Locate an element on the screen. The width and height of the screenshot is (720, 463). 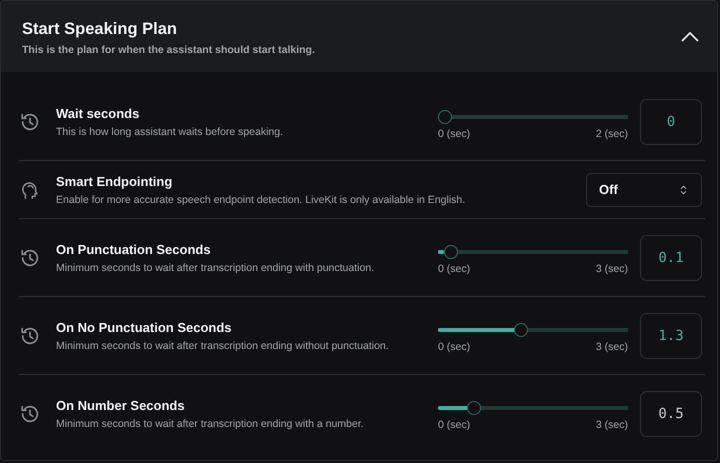
value-field: 0.1 is located at coordinates (671, 257).